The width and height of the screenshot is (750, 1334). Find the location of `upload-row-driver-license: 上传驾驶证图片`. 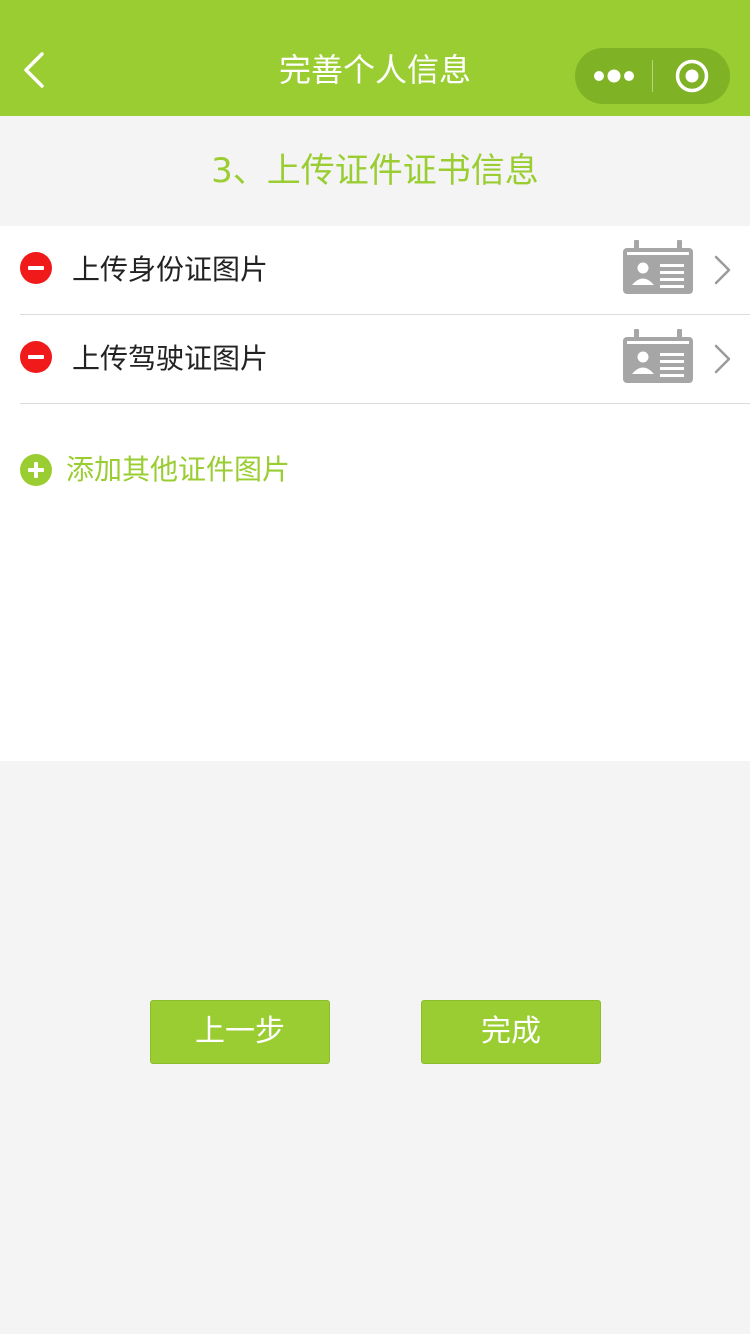

upload-row-driver-license: 上传驾驶证图片 is located at coordinates (375, 359).